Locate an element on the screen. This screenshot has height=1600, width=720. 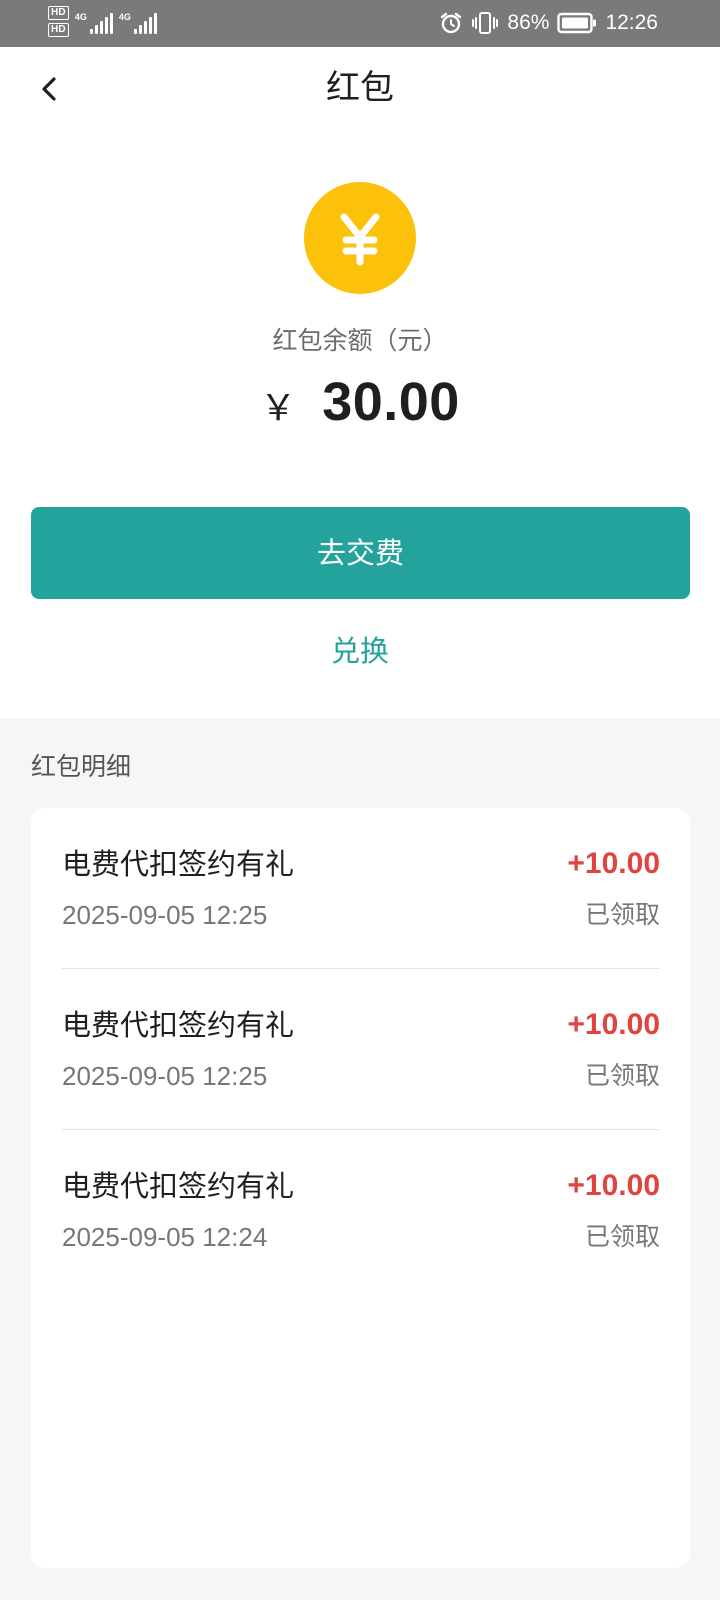
balance-row: ￥ 30.00 is located at coordinates (360, 402).